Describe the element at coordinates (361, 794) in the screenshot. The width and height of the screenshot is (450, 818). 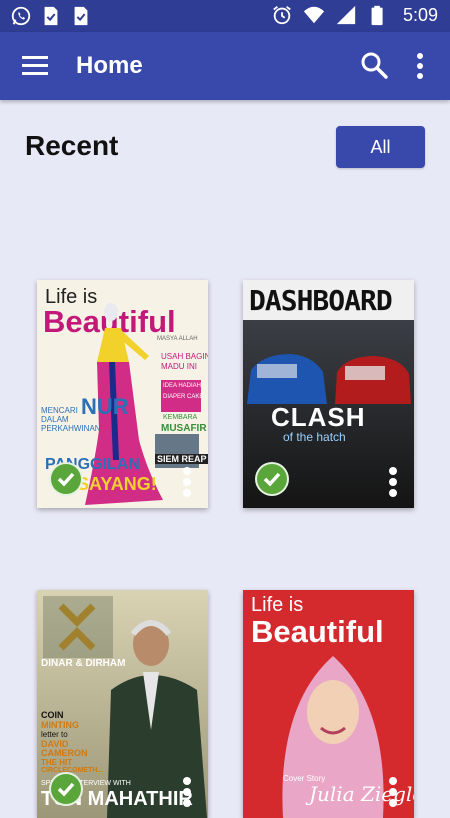
I see `cover-story-name: Julia Ziegler` at that location.